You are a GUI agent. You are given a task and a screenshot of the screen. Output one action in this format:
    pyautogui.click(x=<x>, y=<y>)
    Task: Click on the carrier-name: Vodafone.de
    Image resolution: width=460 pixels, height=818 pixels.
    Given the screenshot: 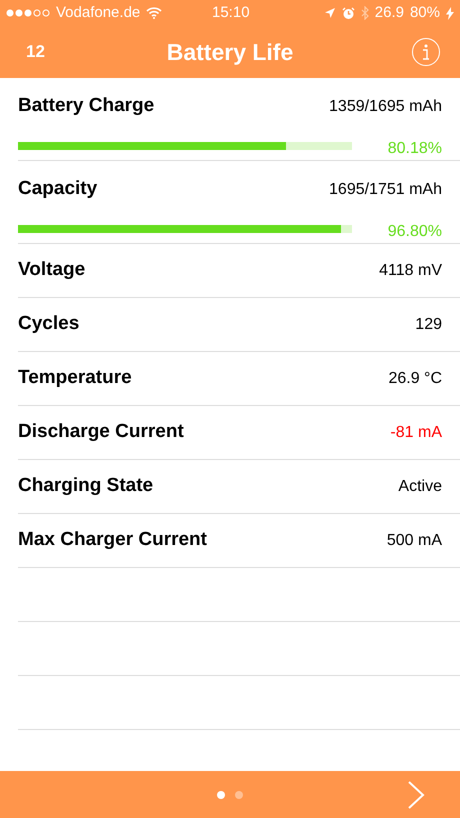 What is the action you would take?
    pyautogui.click(x=98, y=12)
    